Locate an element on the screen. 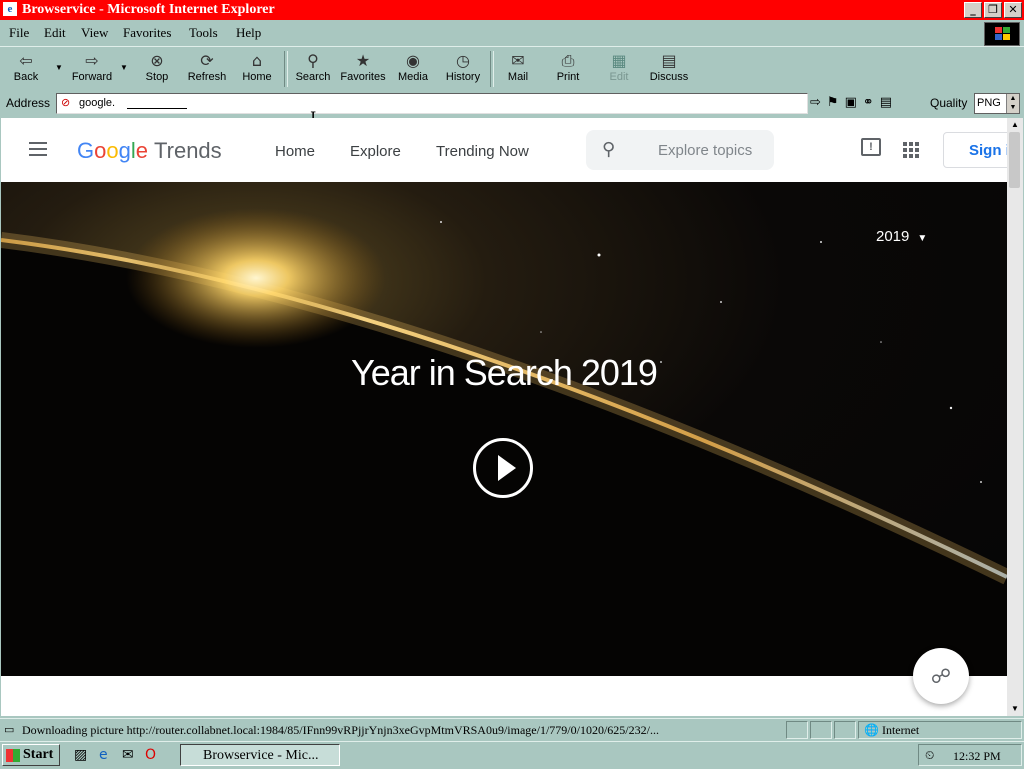 The image size is (1024, 769). quality-label: Quality is located at coordinates (949, 103).